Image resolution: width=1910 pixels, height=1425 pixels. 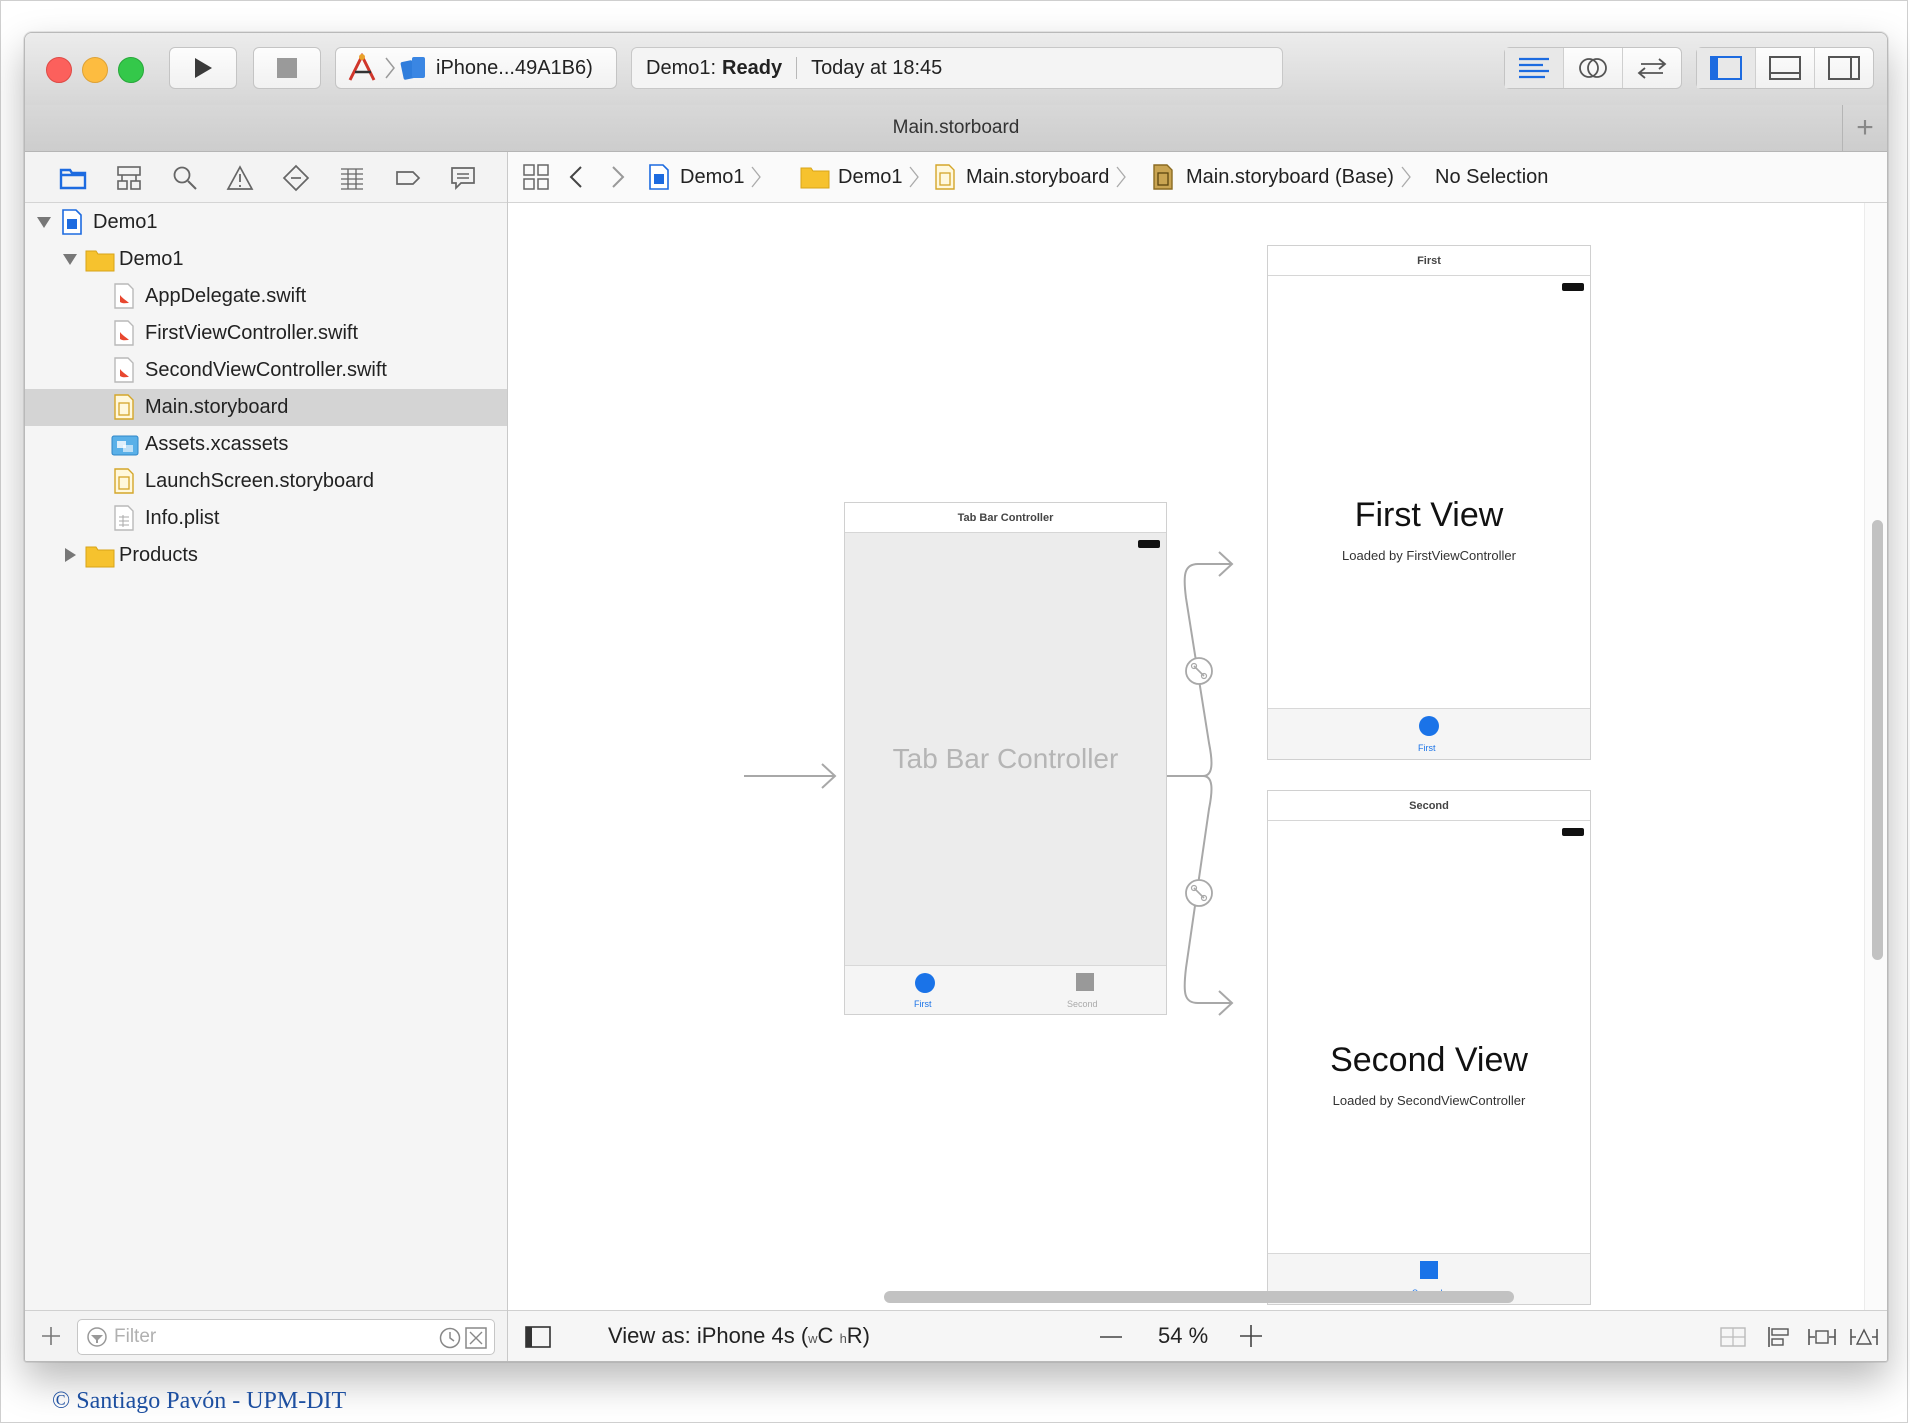 What do you see at coordinates (266, 555) in the screenshot?
I see `tree-item-folder: Products` at bounding box center [266, 555].